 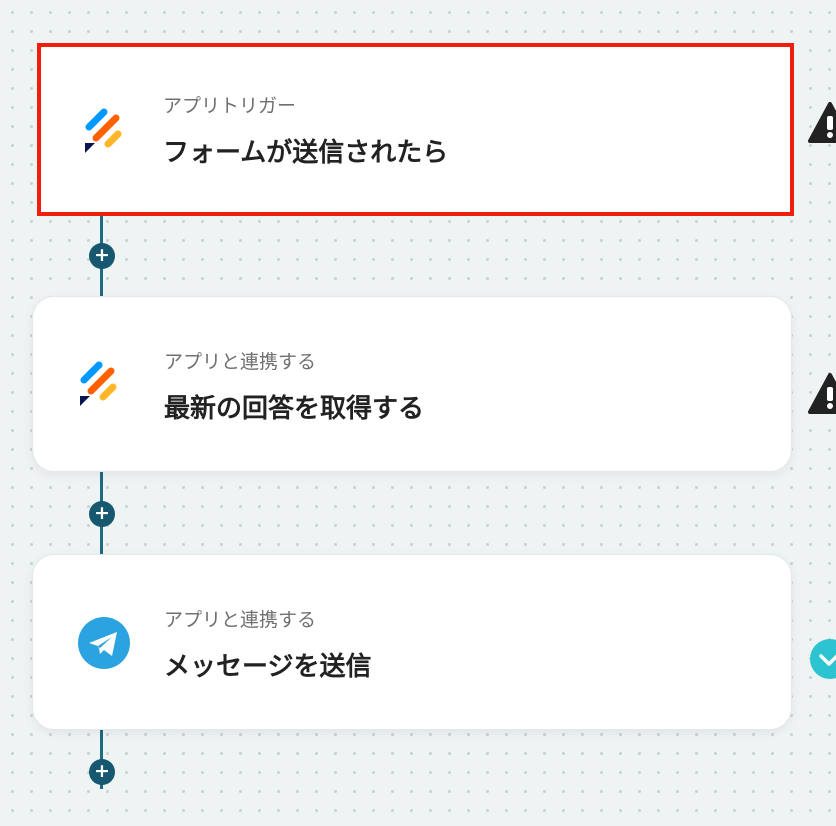 I want to click on step-title: フォームが送信されたら, so click(x=306, y=153).